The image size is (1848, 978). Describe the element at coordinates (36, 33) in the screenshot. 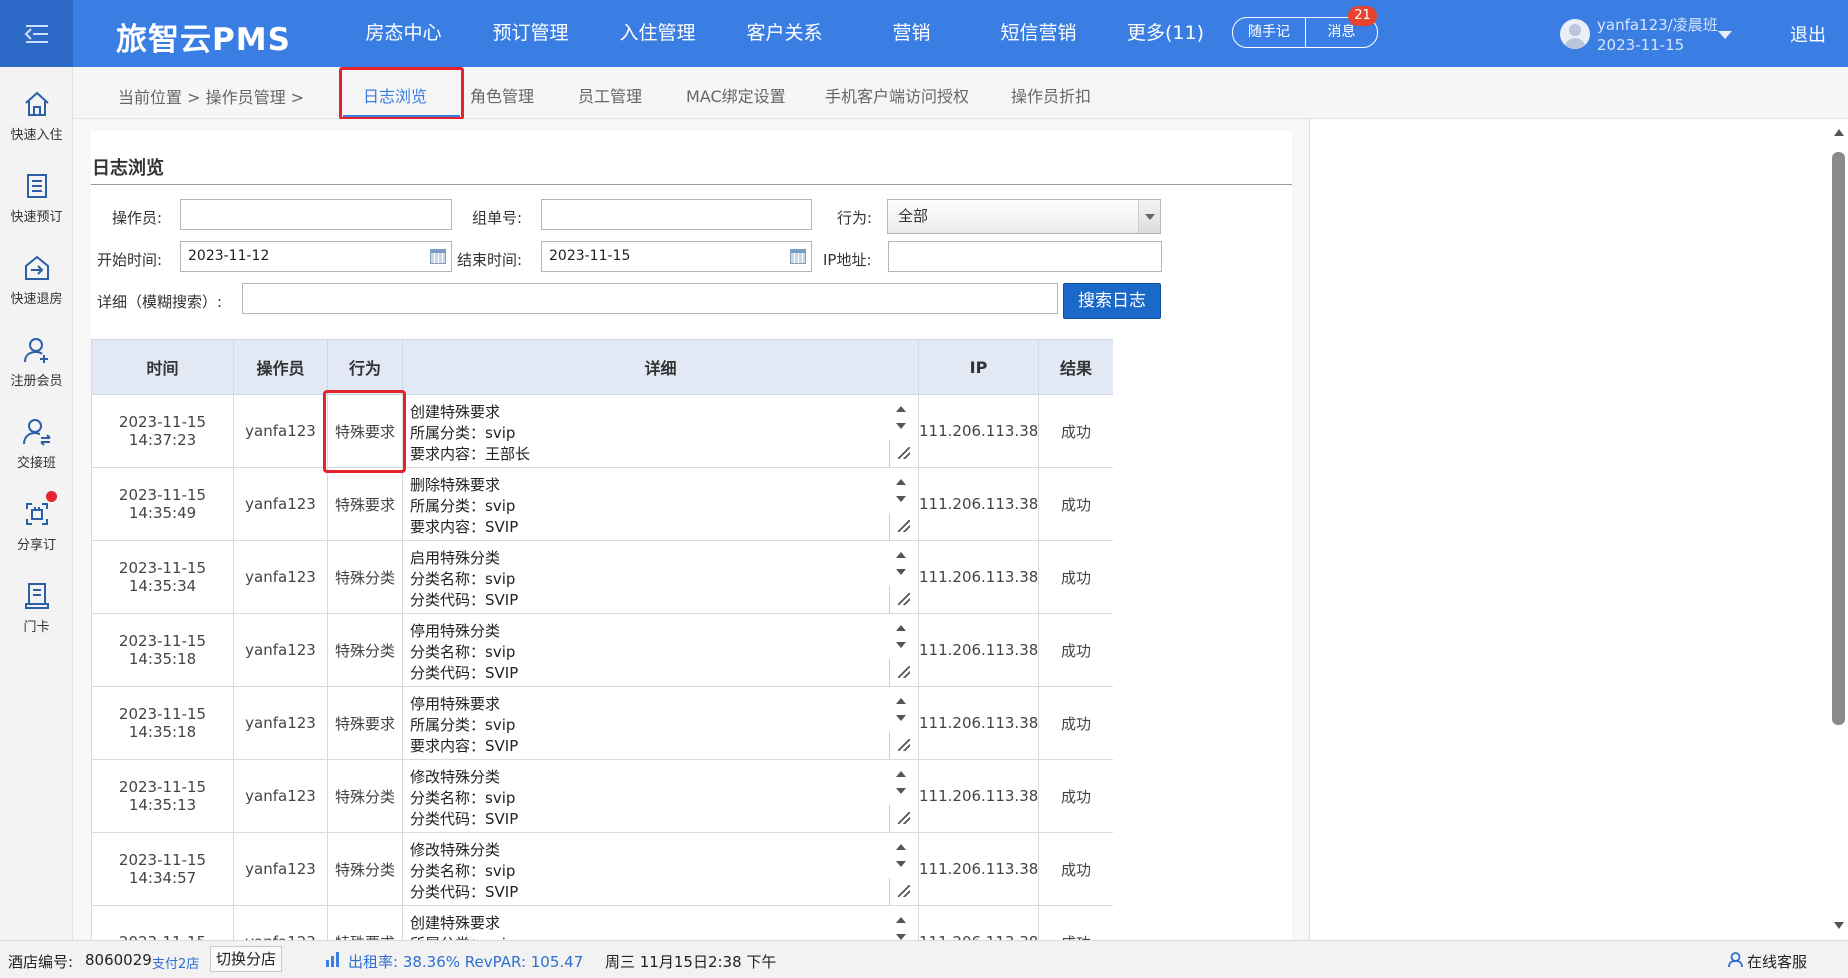

I see `menu-toggle-button` at that location.